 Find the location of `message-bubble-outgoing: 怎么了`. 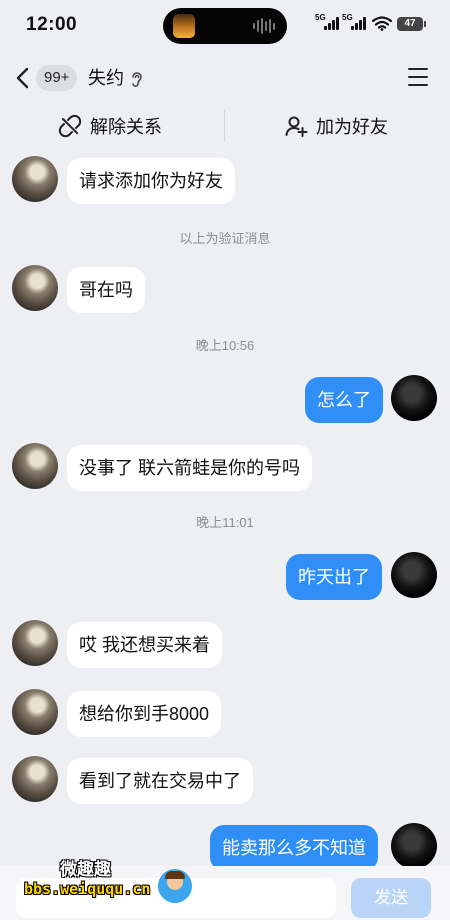

message-bubble-outgoing: 怎么了 is located at coordinates (344, 400).